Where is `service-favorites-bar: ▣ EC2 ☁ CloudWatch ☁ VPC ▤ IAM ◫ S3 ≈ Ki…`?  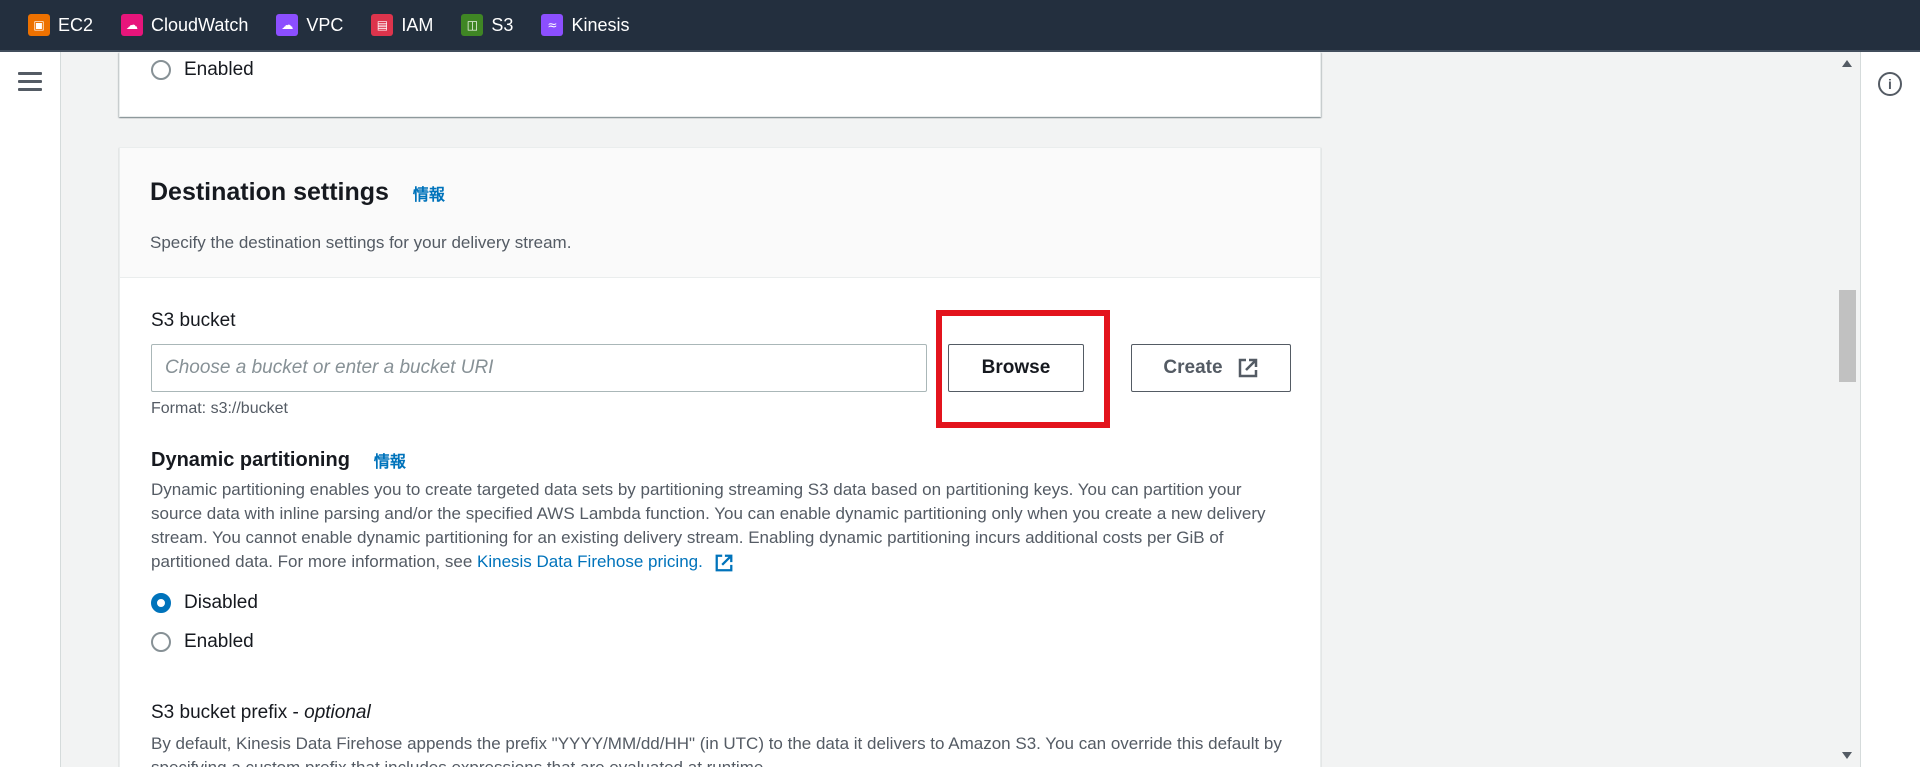
service-favorites-bar: ▣ EC2 ☁ CloudWatch ☁ VPC ▤ IAM ◫ S3 ≈ Ki… is located at coordinates (960, 26).